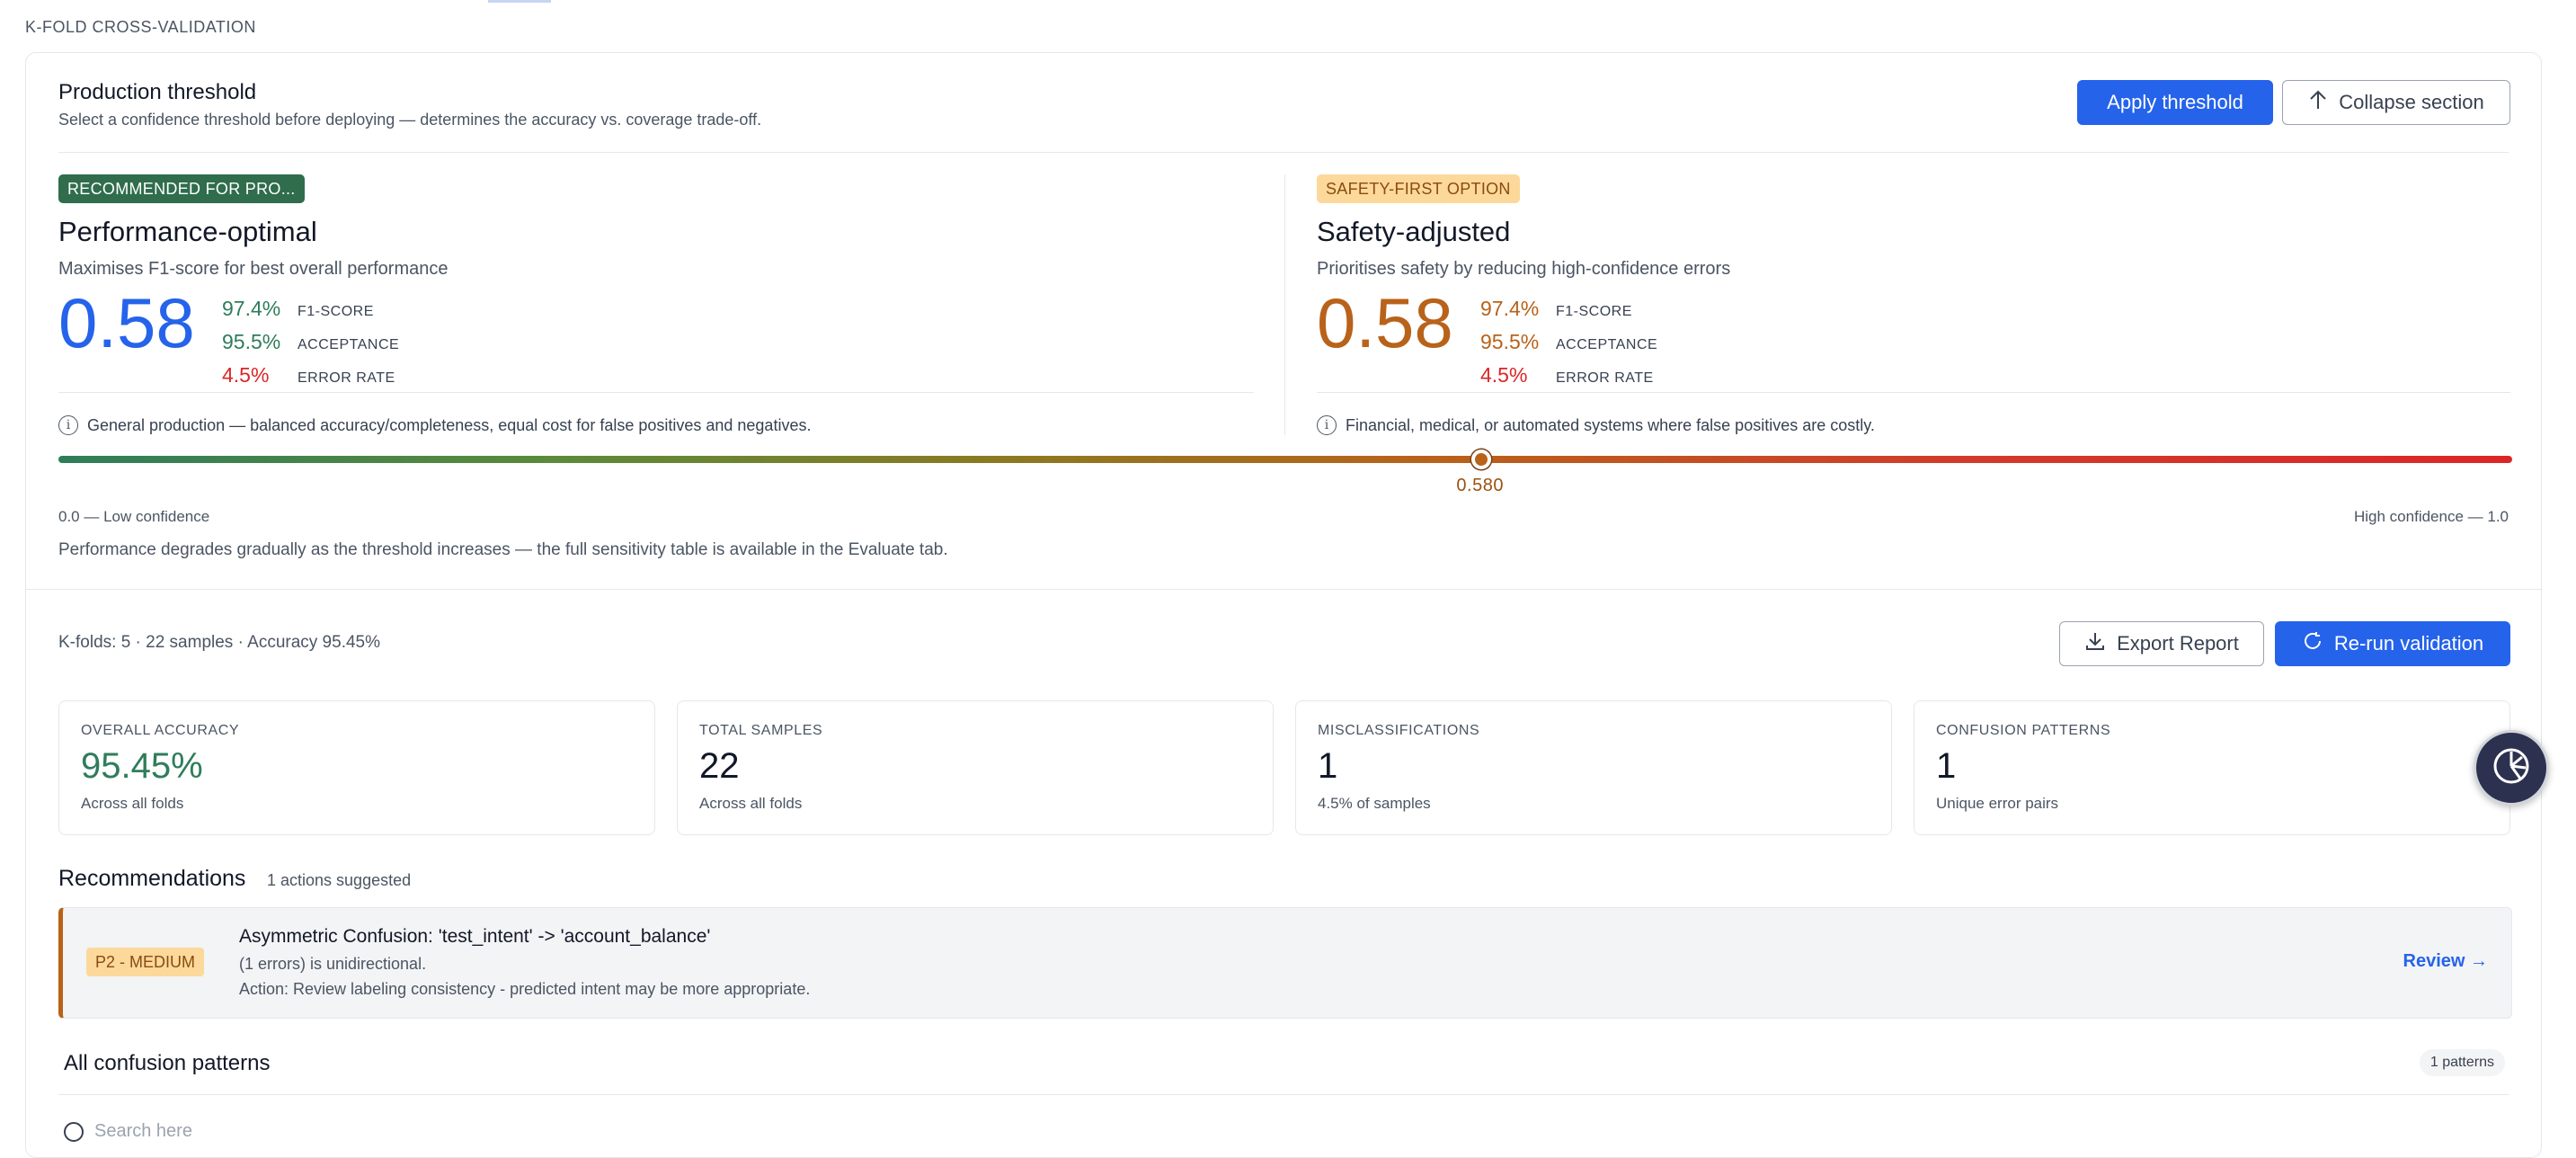  Describe the element at coordinates (333, 964) in the screenshot. I see `recommendation-detail: (1 errors) is unidirectional.` at that location.